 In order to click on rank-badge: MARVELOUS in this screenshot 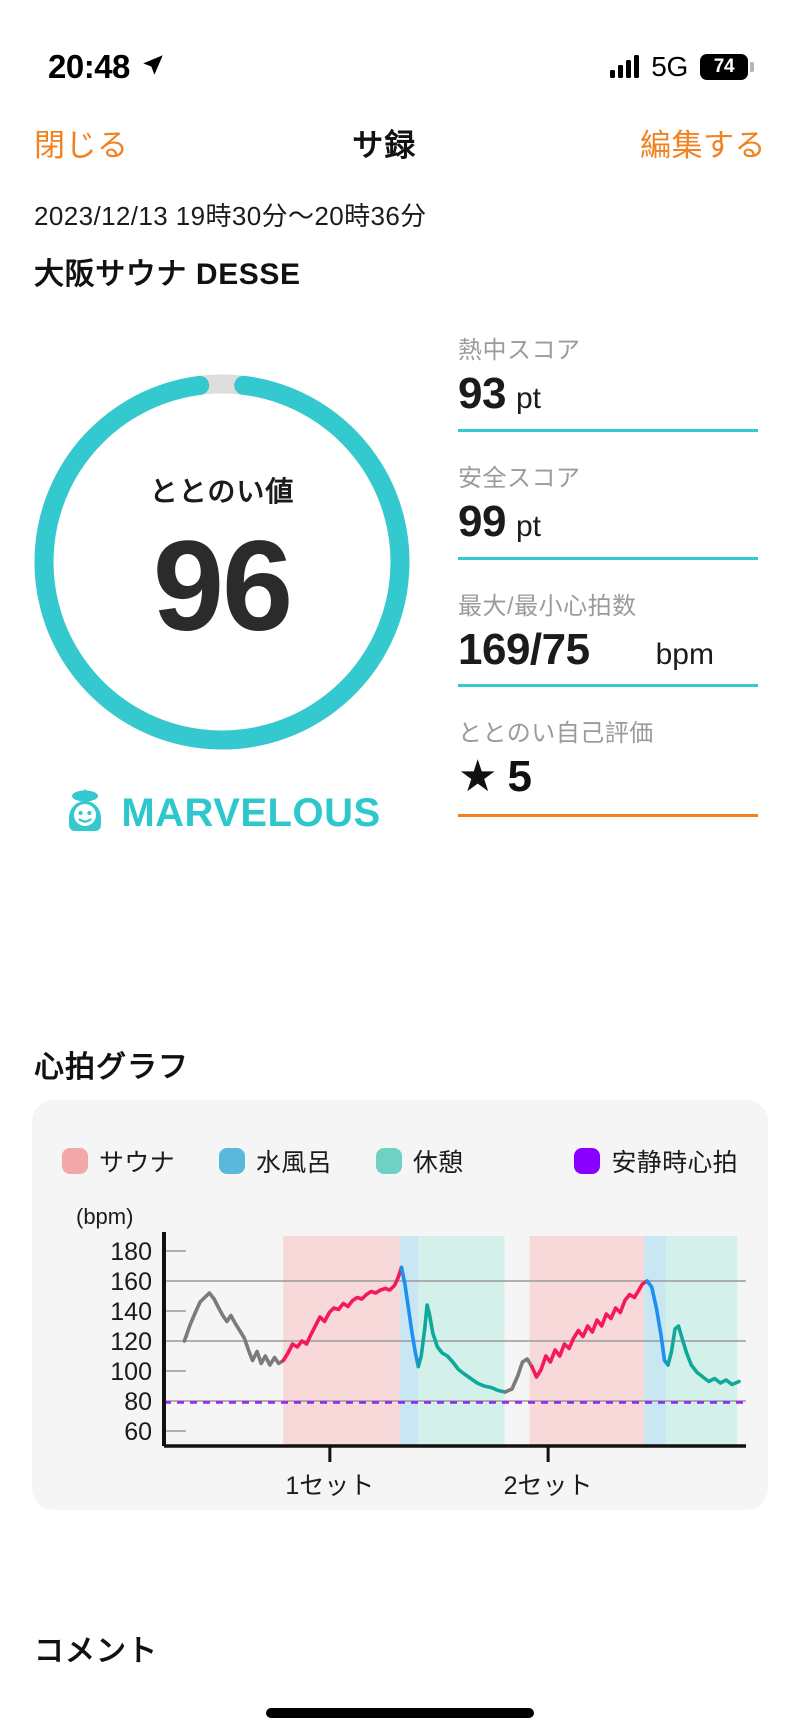, I will do `click(222, 813)`.